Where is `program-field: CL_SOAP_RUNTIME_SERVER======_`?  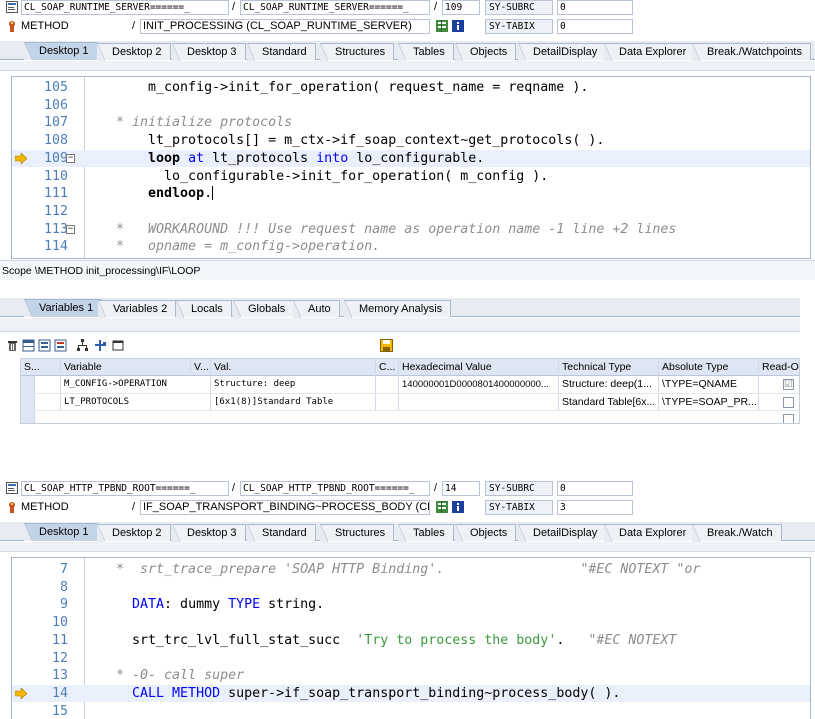
program-field: CL_SOAP_RUNTIME_SERVER======_ is located at coordinates (125, 7).